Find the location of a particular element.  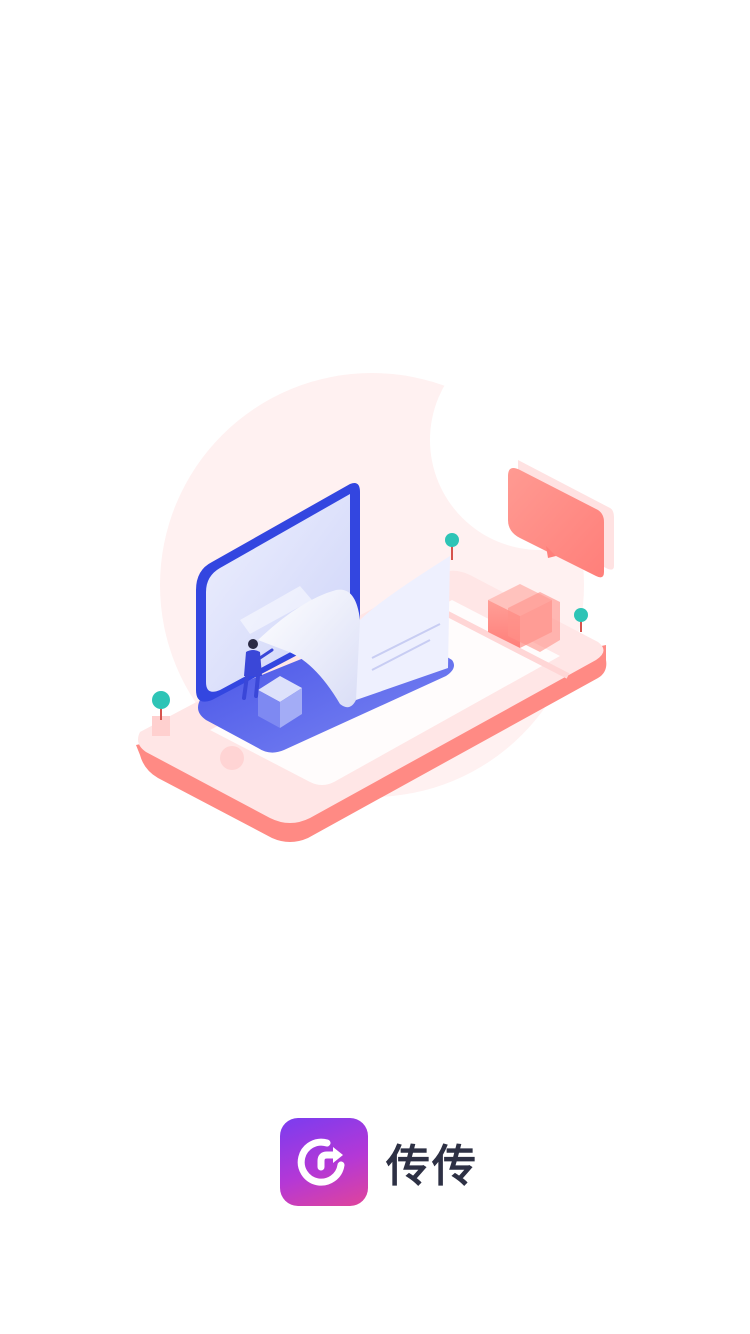

app-name: 传传 is located at coordinates (432, 1166).